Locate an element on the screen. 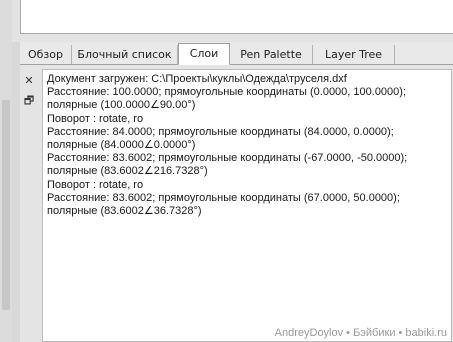  watermark: AndreyDoylov • Бэйбики • babiki.ru is located at coordinates (360, 333).